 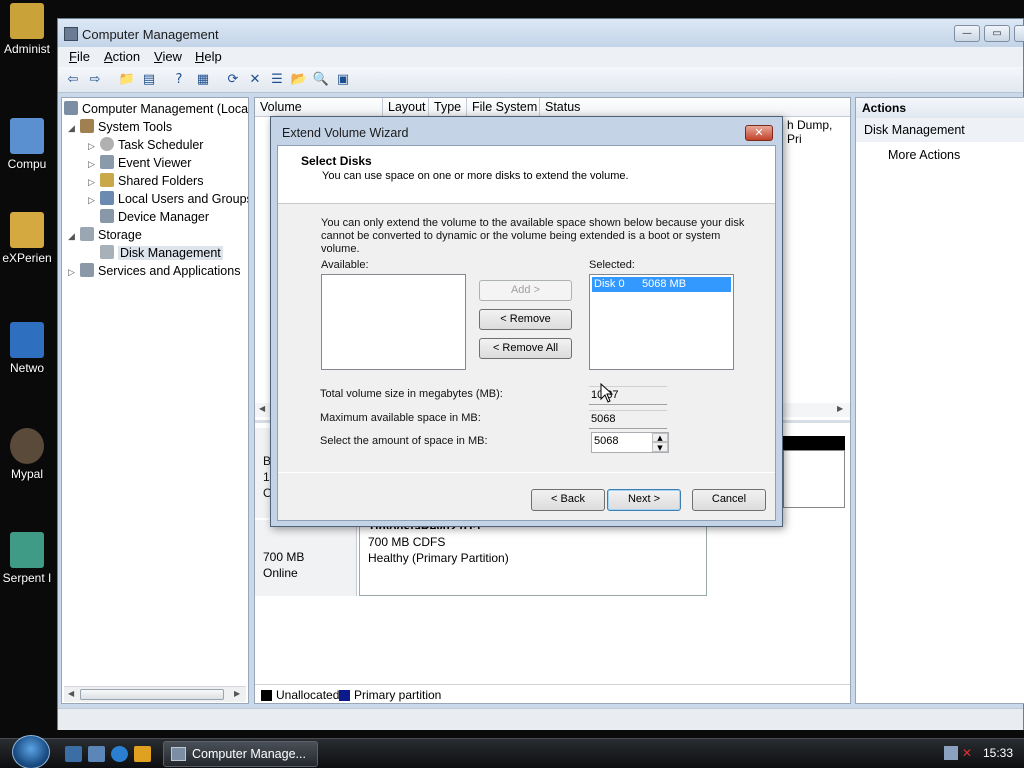 I want to click on status-bar, so click(x=540, y=719).